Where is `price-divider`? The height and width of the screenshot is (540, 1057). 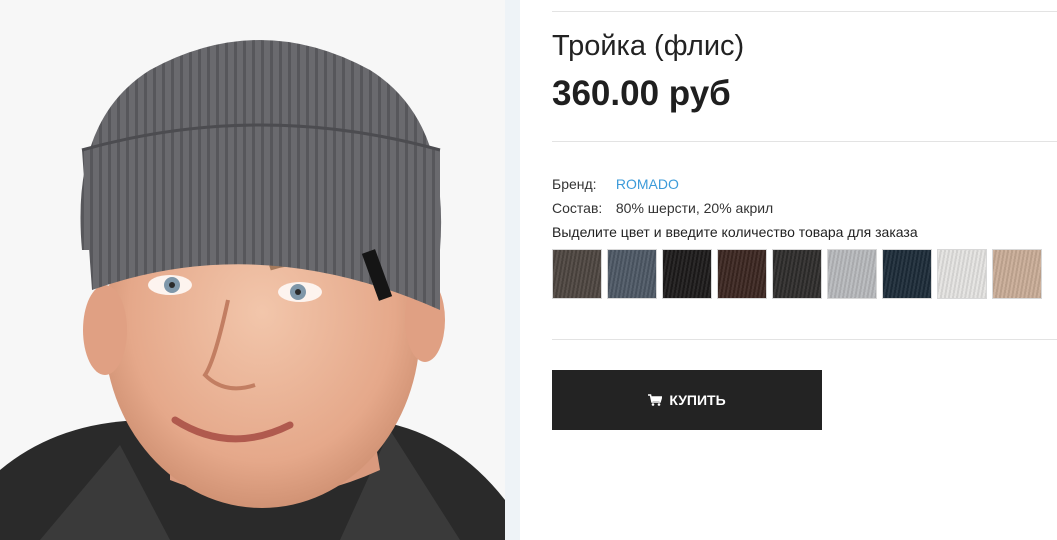 price-divider is located at coordinates (804, 141).